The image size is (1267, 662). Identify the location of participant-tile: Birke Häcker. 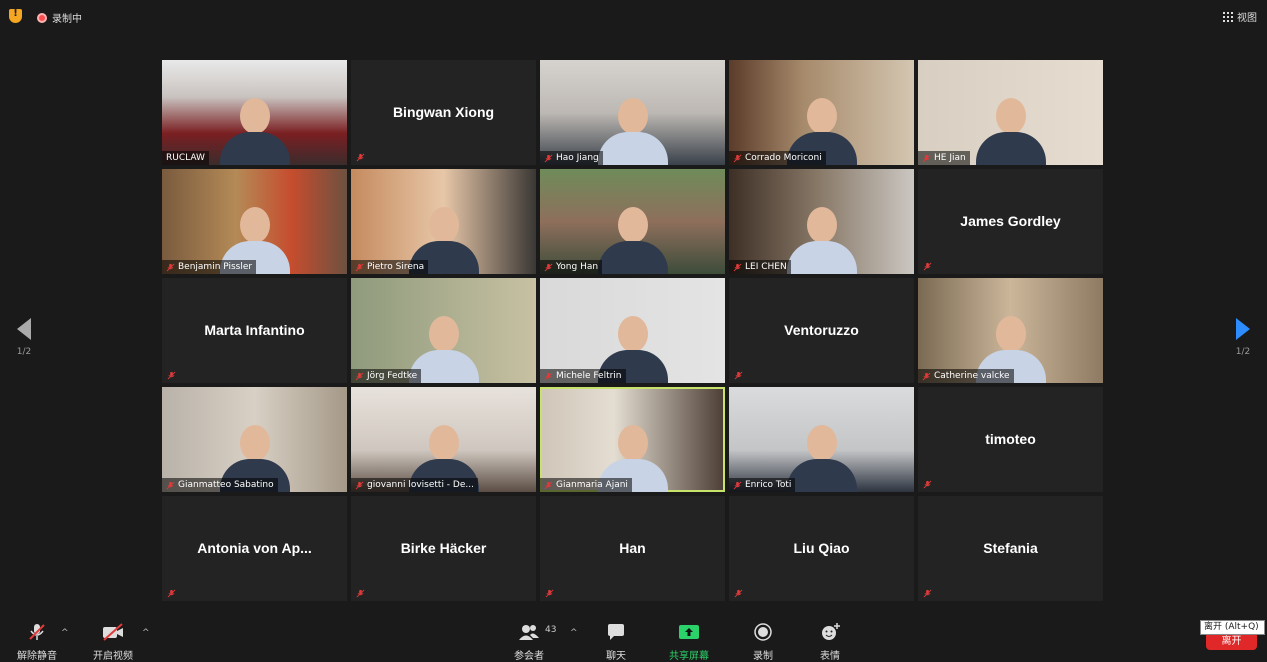
(443, 548).